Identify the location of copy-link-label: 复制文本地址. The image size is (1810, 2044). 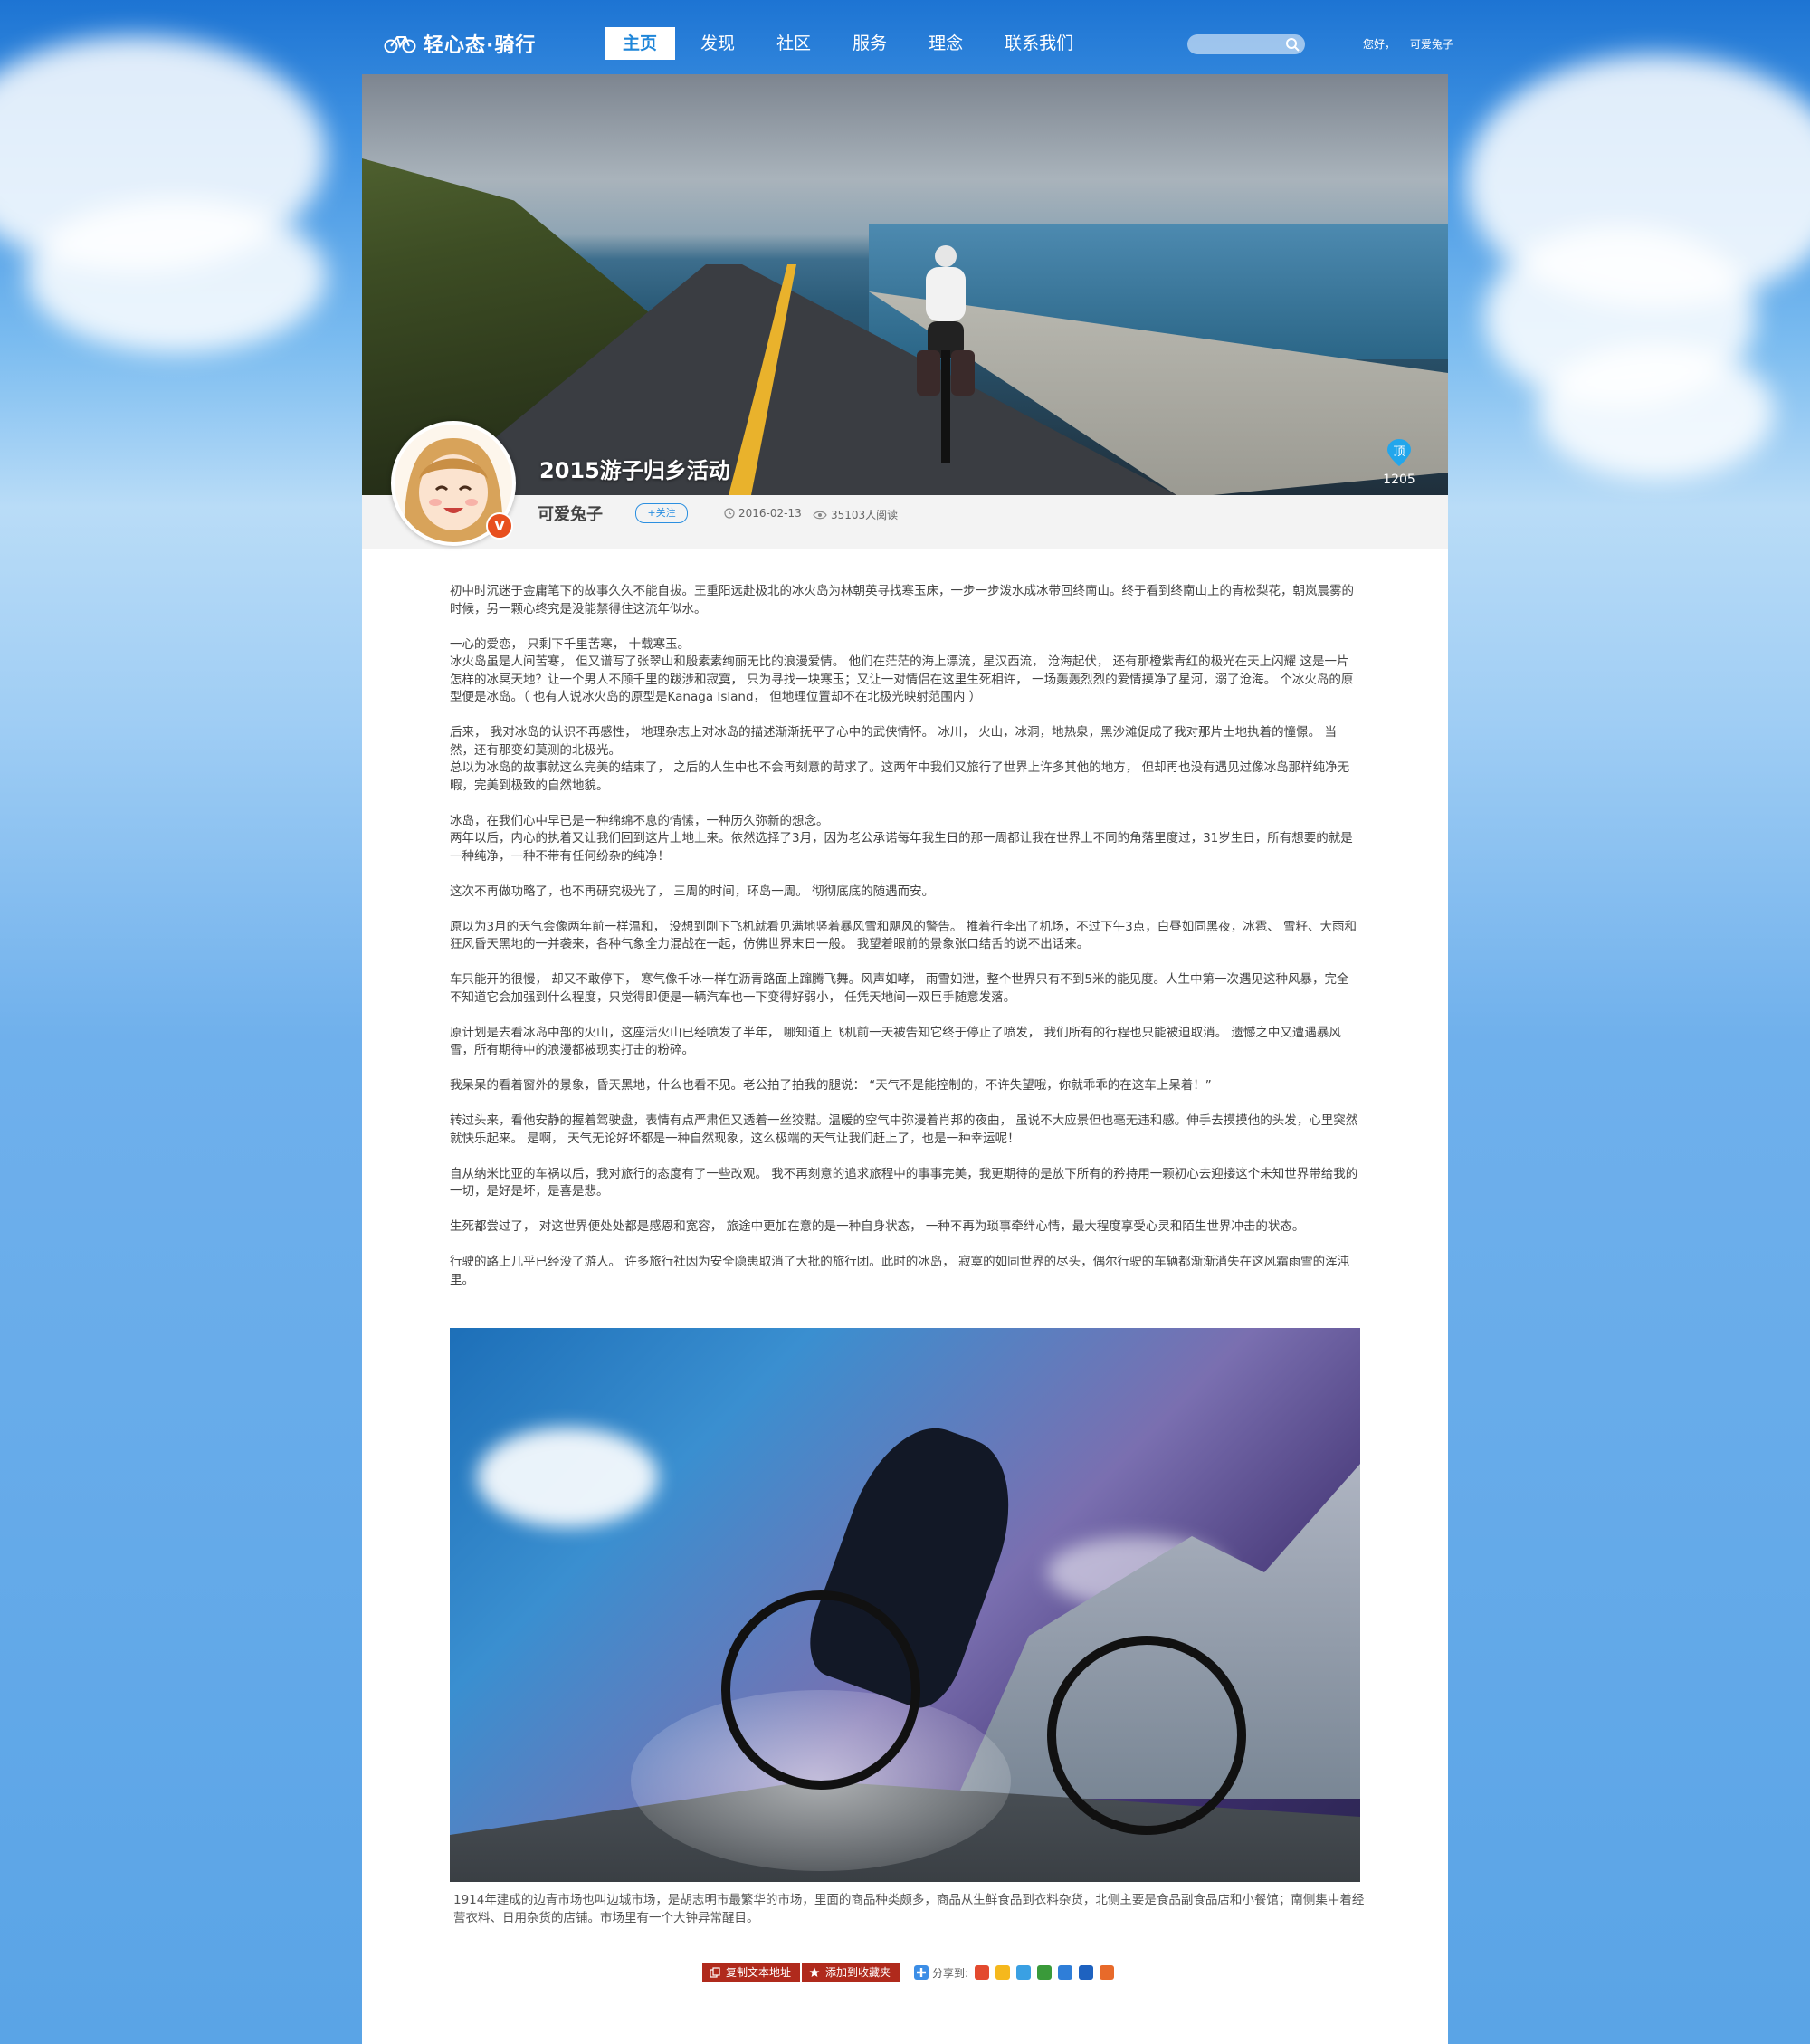
(759, 1972).